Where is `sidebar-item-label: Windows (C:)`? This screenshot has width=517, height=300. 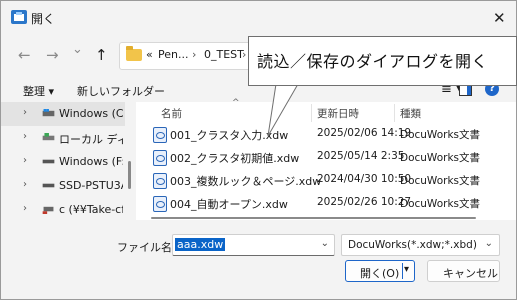
sidebar-item-label: Windows (C:) is located at coordinates (91, 113).